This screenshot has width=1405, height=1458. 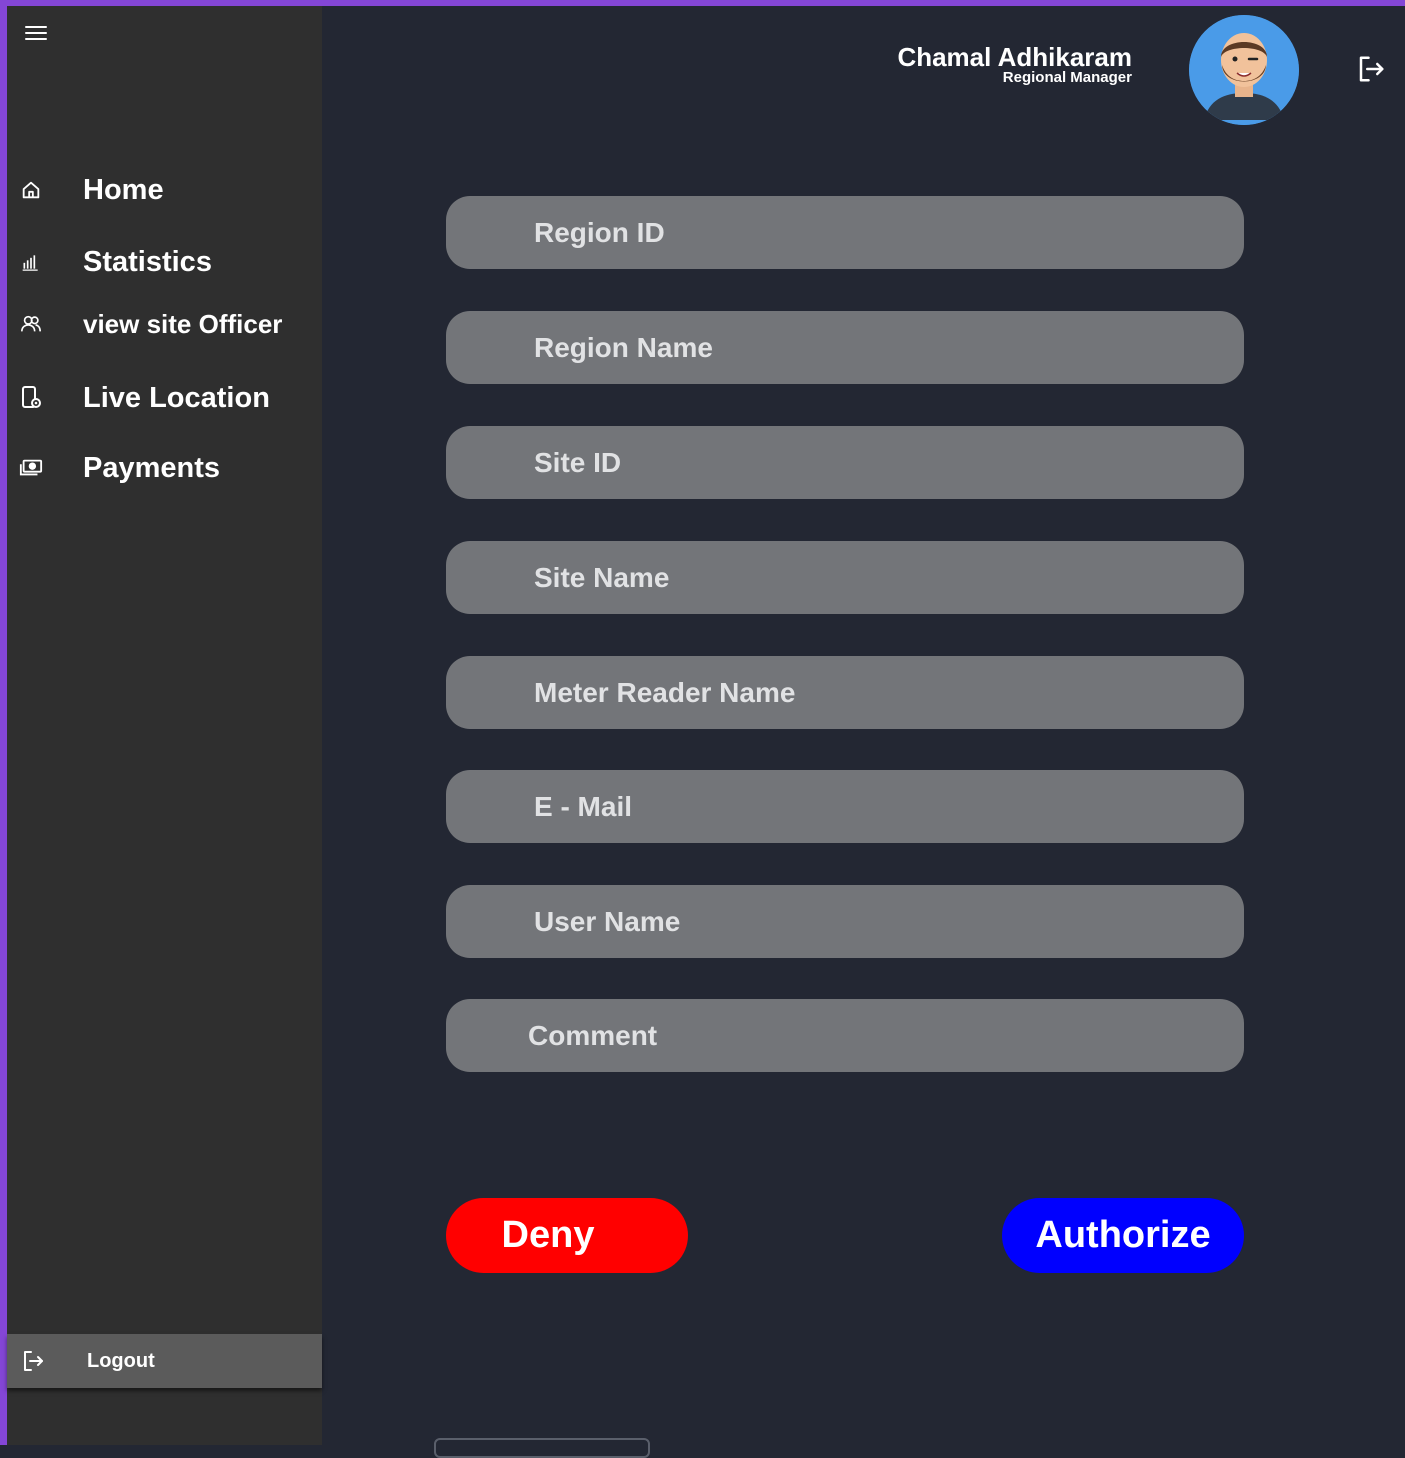 I want to click on home-icon, so click(x=31, y=190).